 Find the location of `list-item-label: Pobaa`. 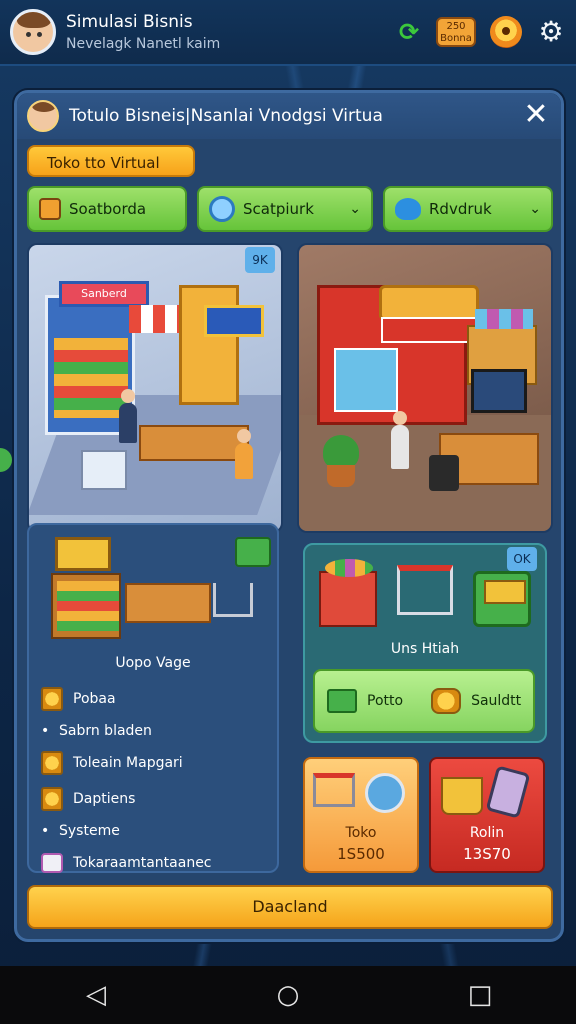

list-item-label: Pobaa is located at coordinates (94, 699).